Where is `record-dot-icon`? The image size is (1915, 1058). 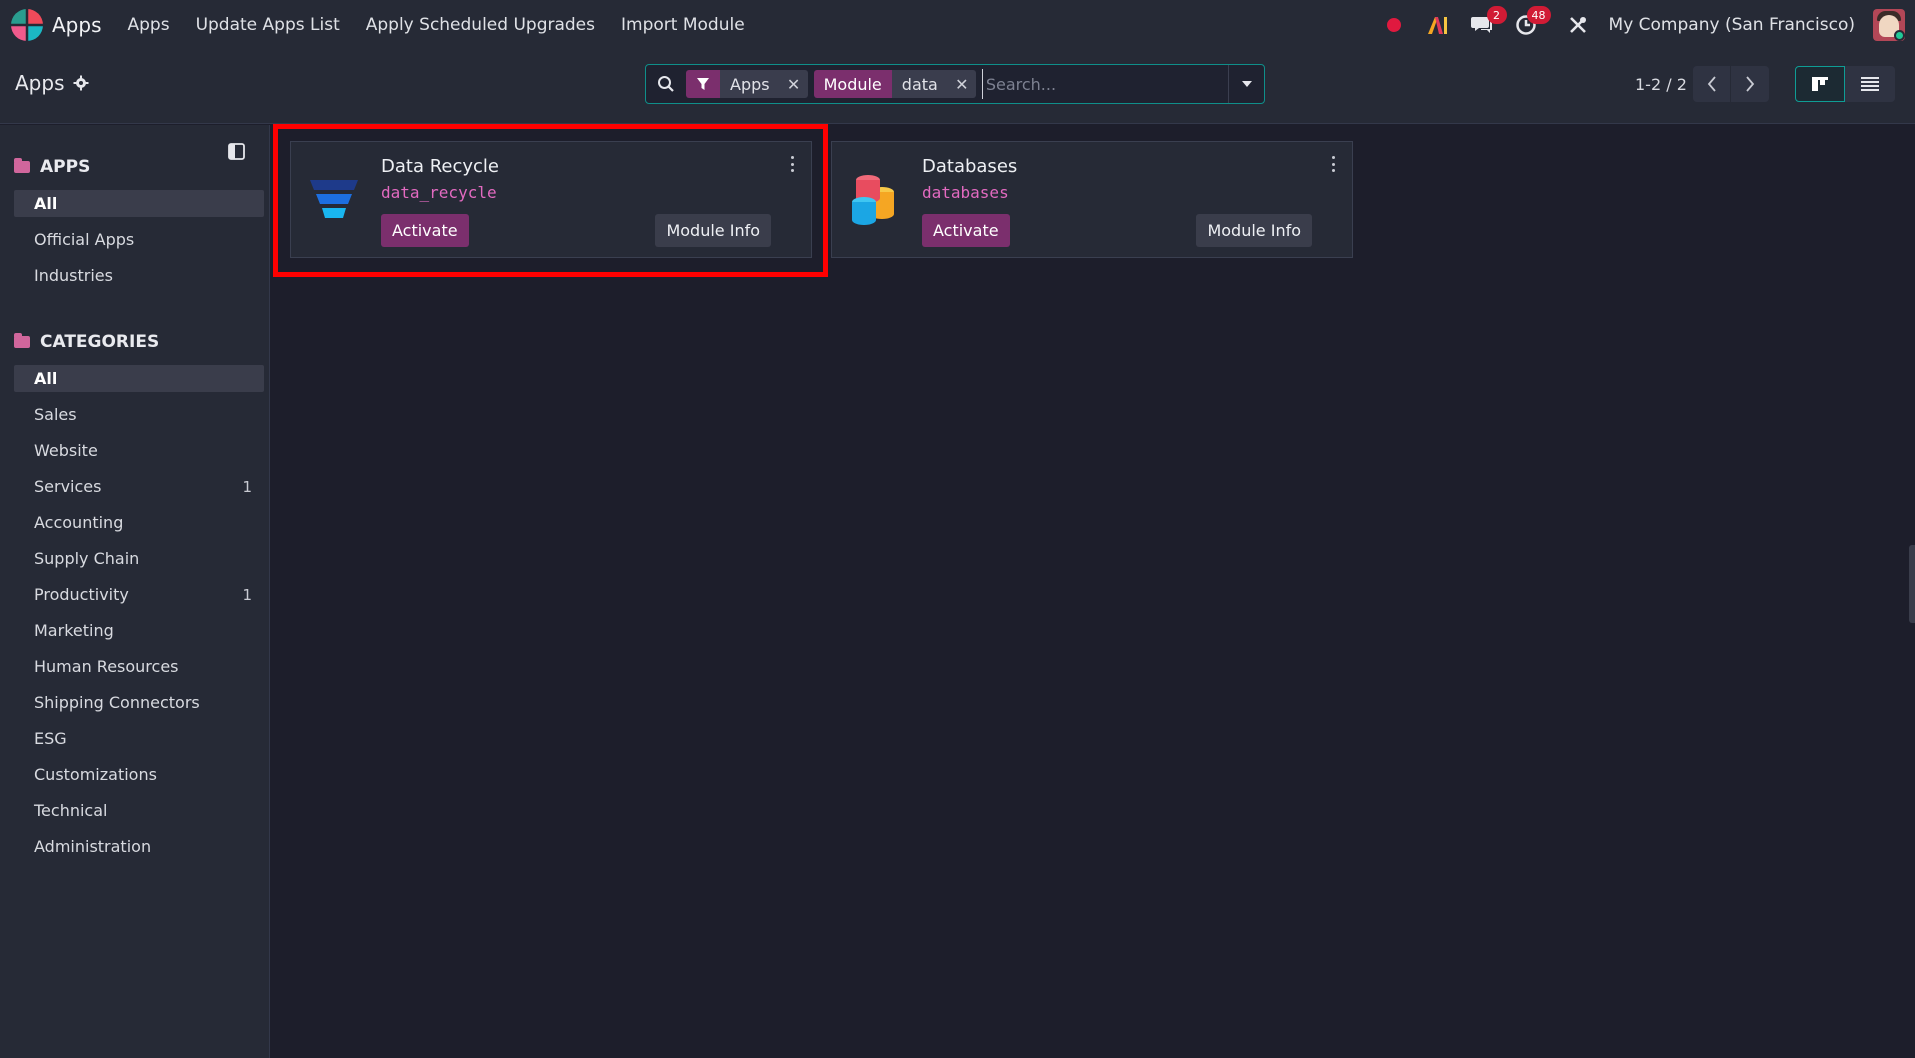 record-dot-icon is located at coordinates (1394, 25).